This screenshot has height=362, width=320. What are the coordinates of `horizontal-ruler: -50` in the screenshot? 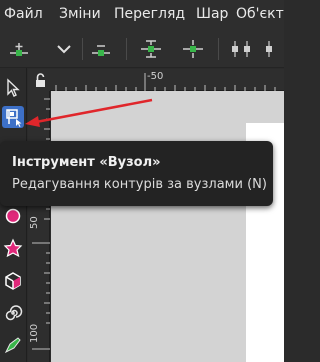 It's located at (167, 80).